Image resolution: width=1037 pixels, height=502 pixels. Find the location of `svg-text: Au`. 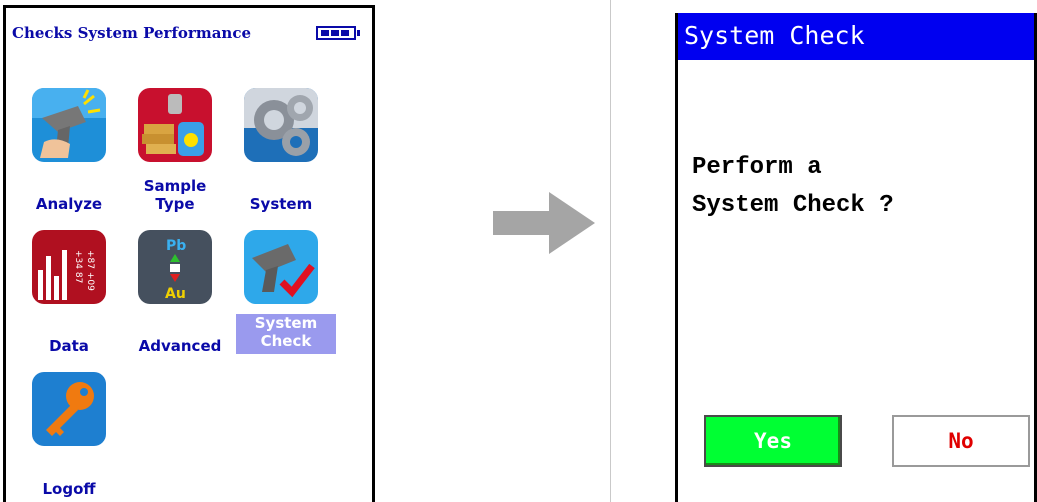

svg-text: Au is located at coordinates (175, 294).